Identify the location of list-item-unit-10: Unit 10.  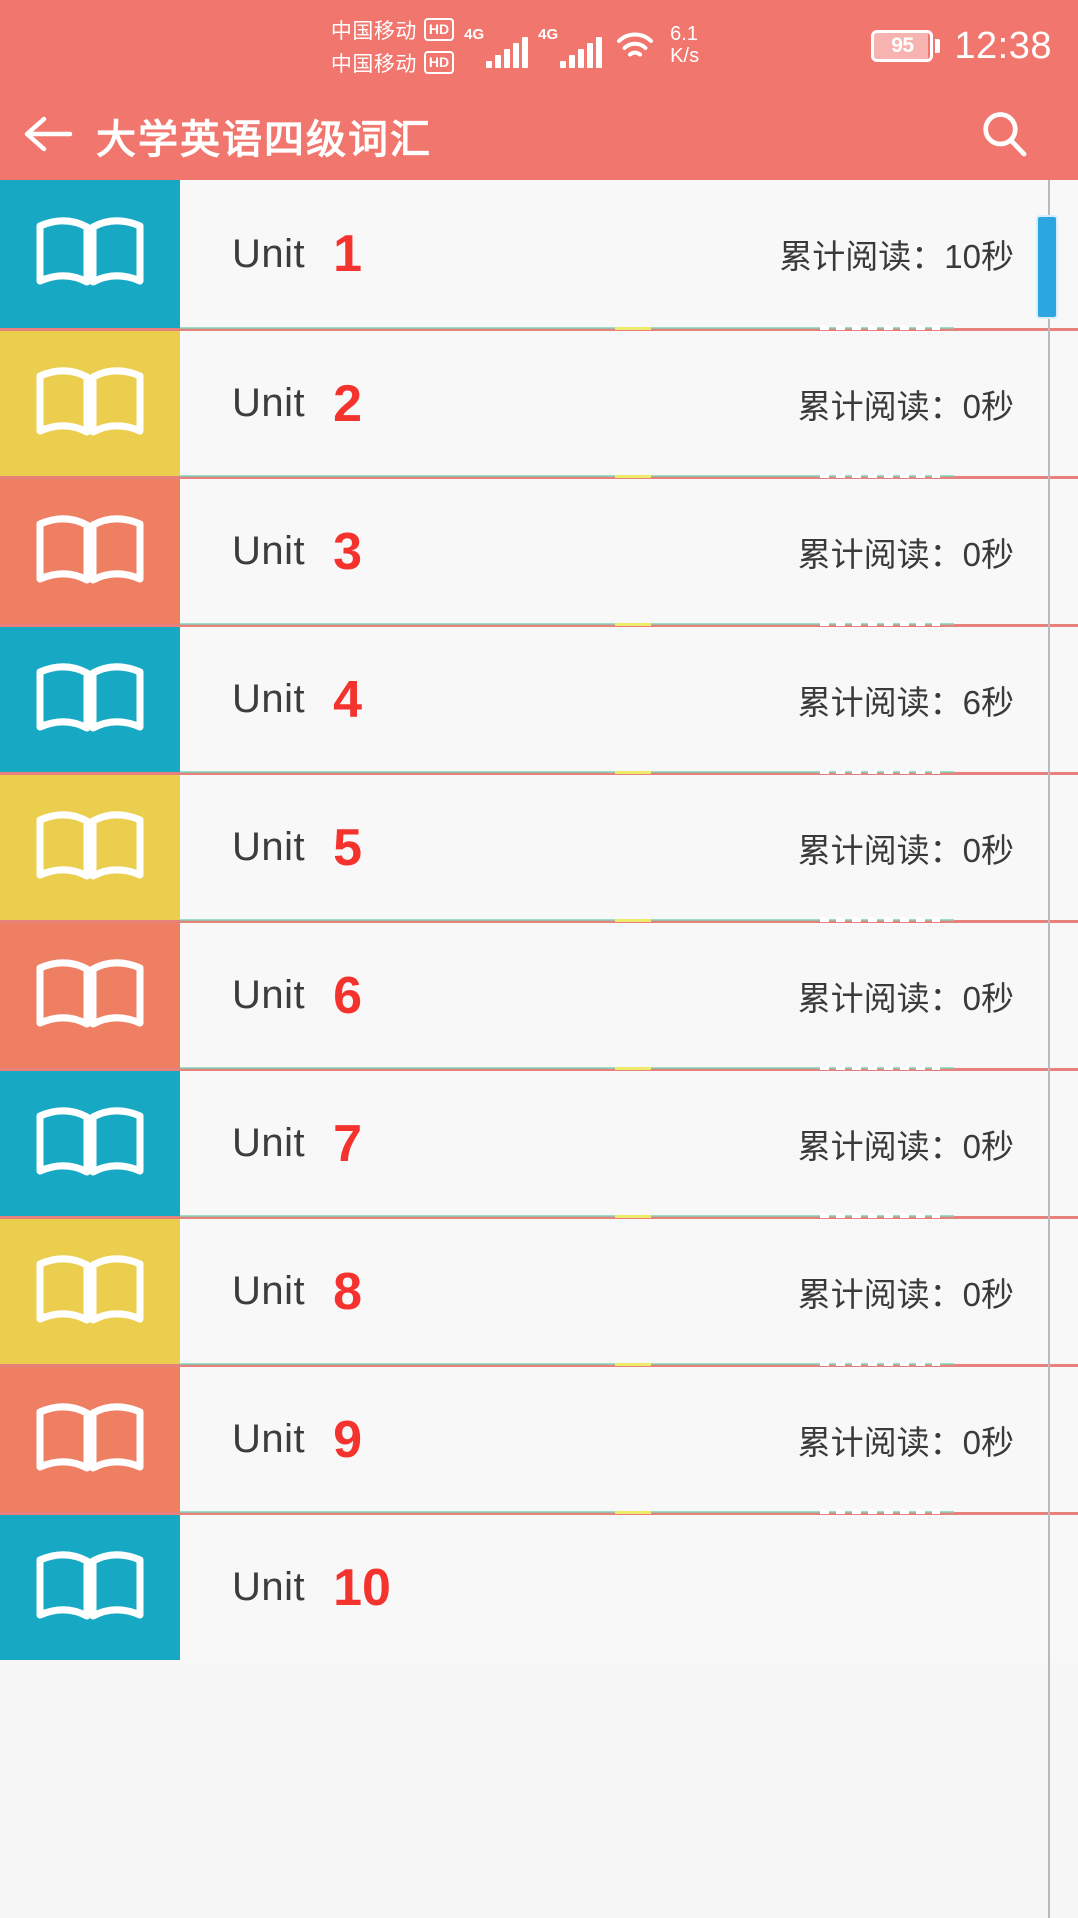
(539, 1585).